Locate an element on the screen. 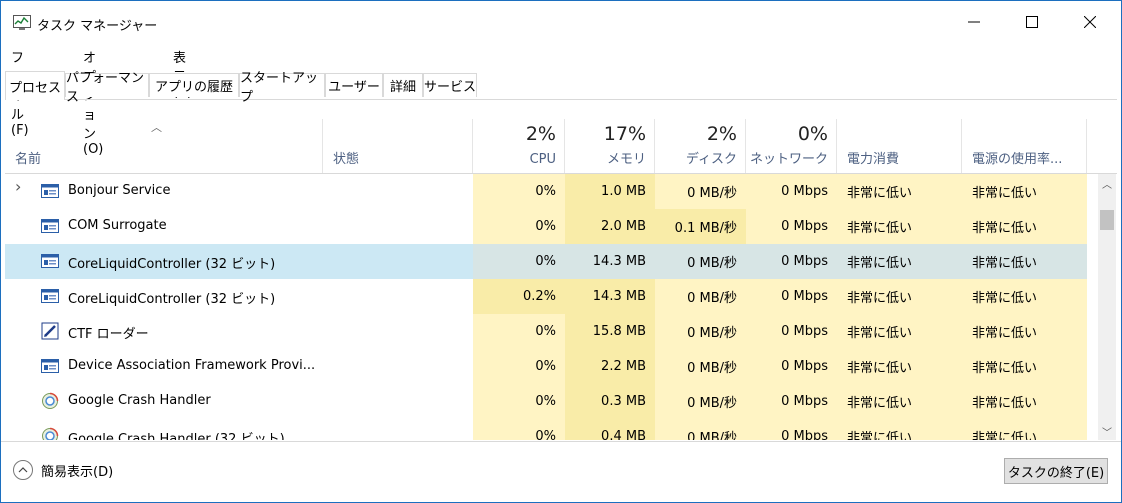 The width and height of the screenshot is (1122, 503). column-disk: 2% ディスク is located at coordinates (700, 146).